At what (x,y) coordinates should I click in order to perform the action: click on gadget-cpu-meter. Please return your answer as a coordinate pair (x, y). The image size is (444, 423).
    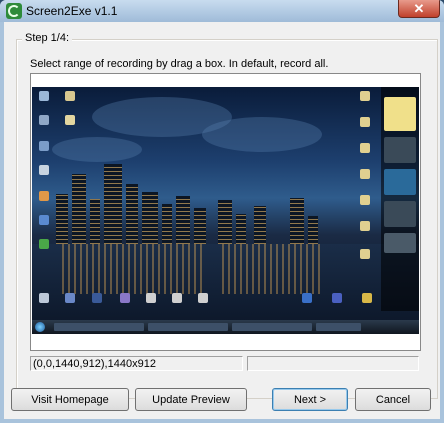
    Looking at the image, I should click on (400, 150).